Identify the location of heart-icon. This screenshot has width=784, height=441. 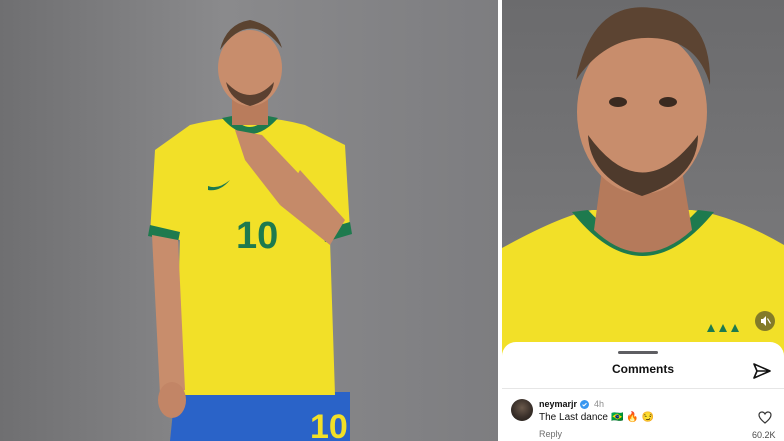
(765, 417).